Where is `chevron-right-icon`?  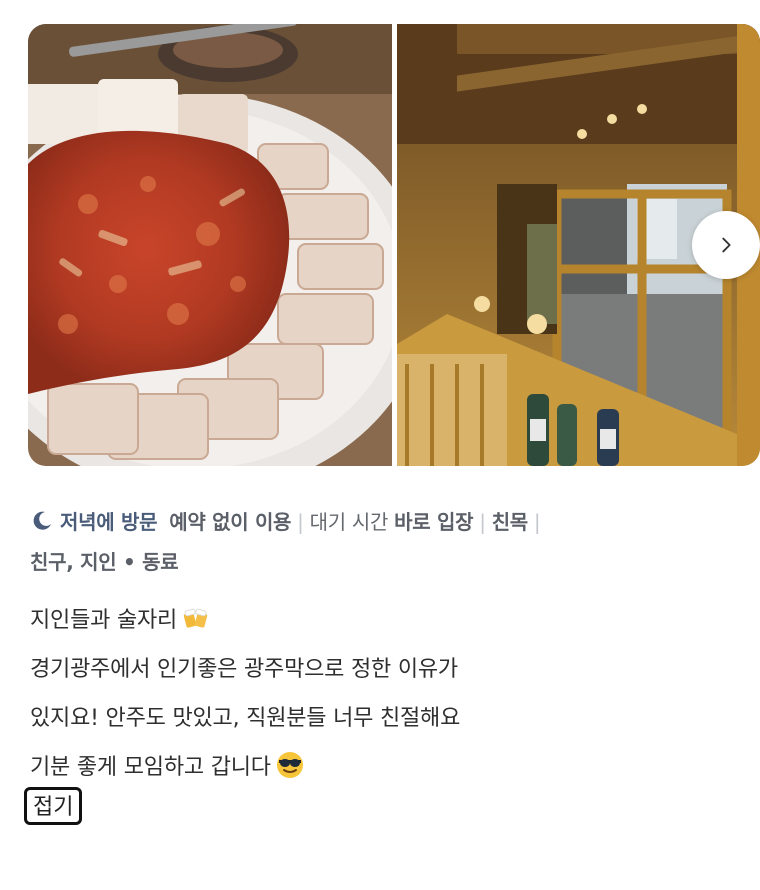 chevron-right-icon is located at coordinates (726, 245).